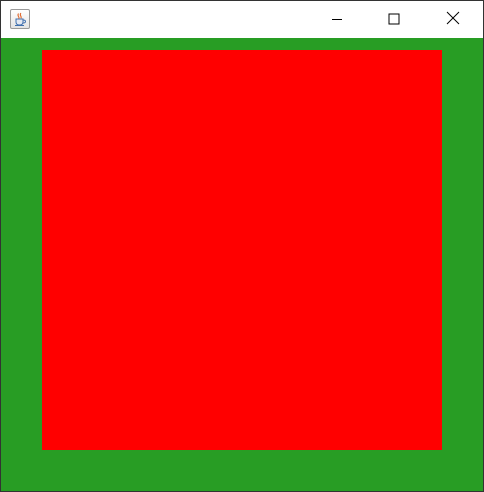  I want to click on close-button, so click(453, 19).